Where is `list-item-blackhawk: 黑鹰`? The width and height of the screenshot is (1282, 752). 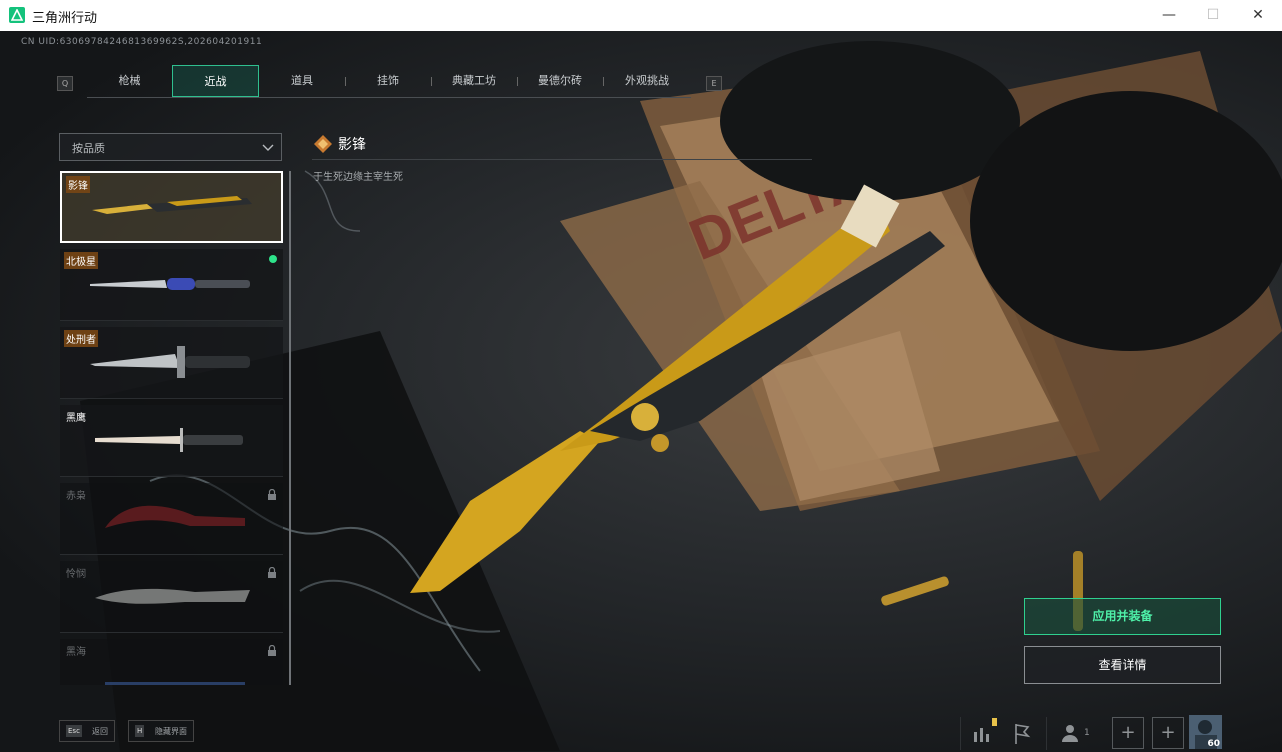 list-item-blackhawk: 黑鹰 is located at coordinates (171, 441).